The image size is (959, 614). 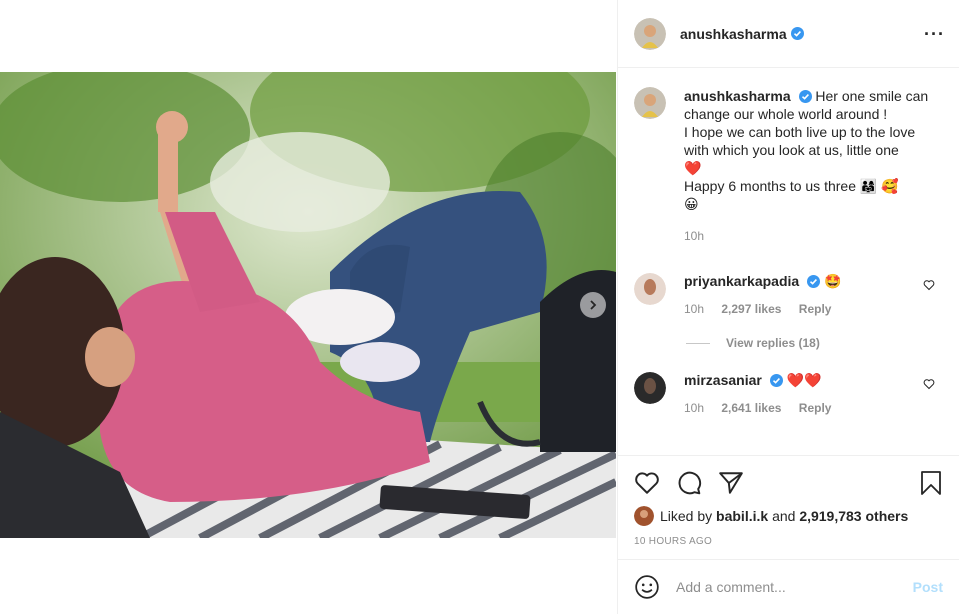 I want to click on liked-by-summary: Liked by babil.i.k and 2,919,783 others, so click(x=788, y=516).